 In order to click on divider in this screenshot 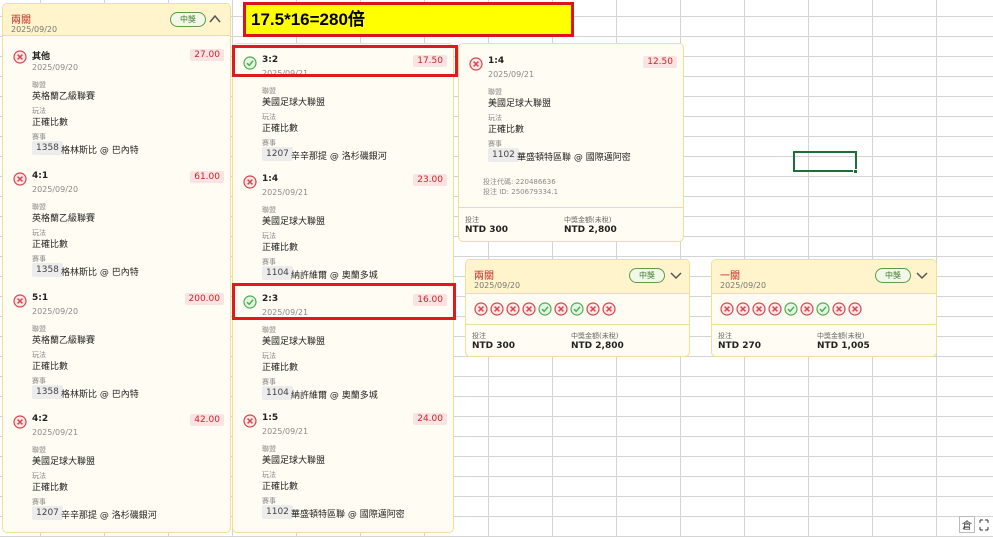, I will do `click(577, 324)`.